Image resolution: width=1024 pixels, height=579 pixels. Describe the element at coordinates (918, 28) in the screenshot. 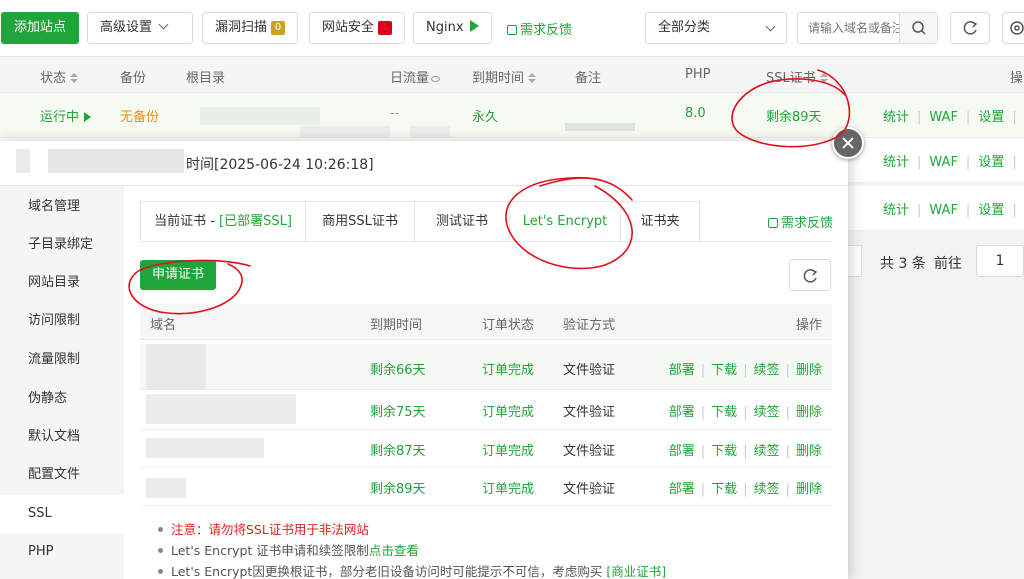

I see `search-button` at that location.